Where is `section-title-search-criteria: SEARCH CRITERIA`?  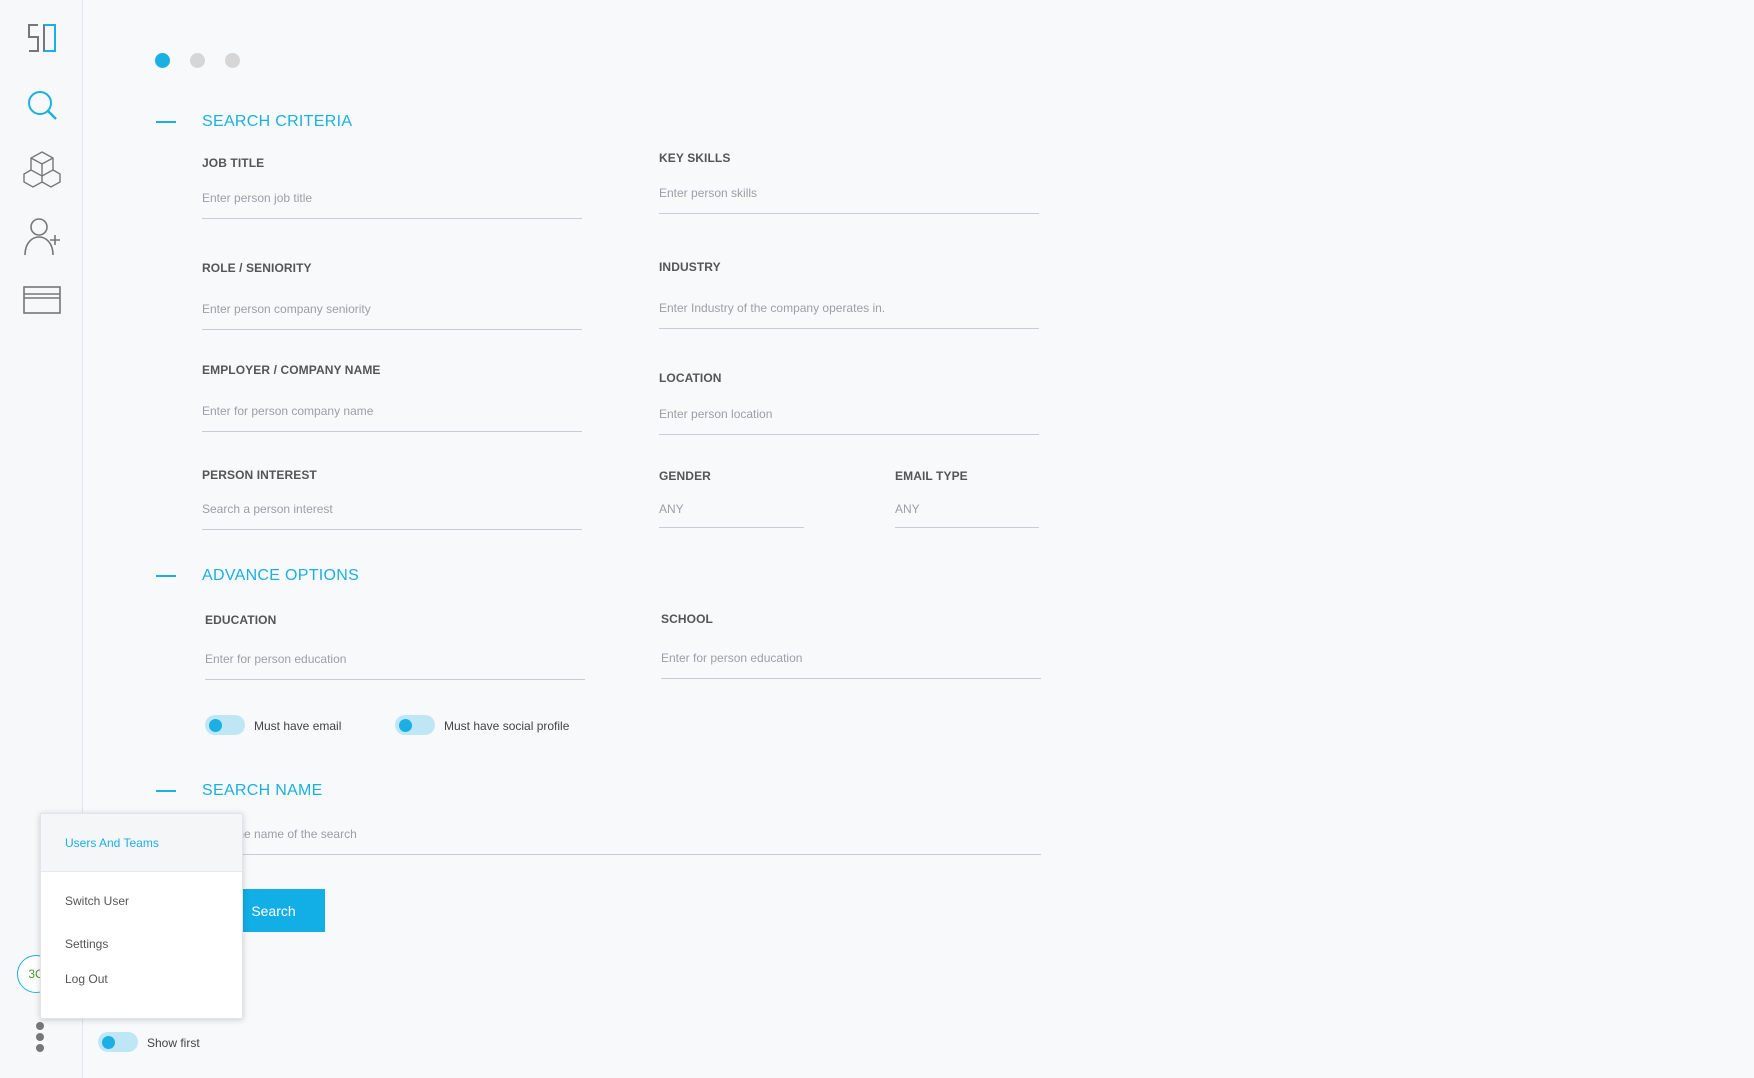
section-title-search-criteria: SEARCH CRITERIA is located at coordinates (277, 121).